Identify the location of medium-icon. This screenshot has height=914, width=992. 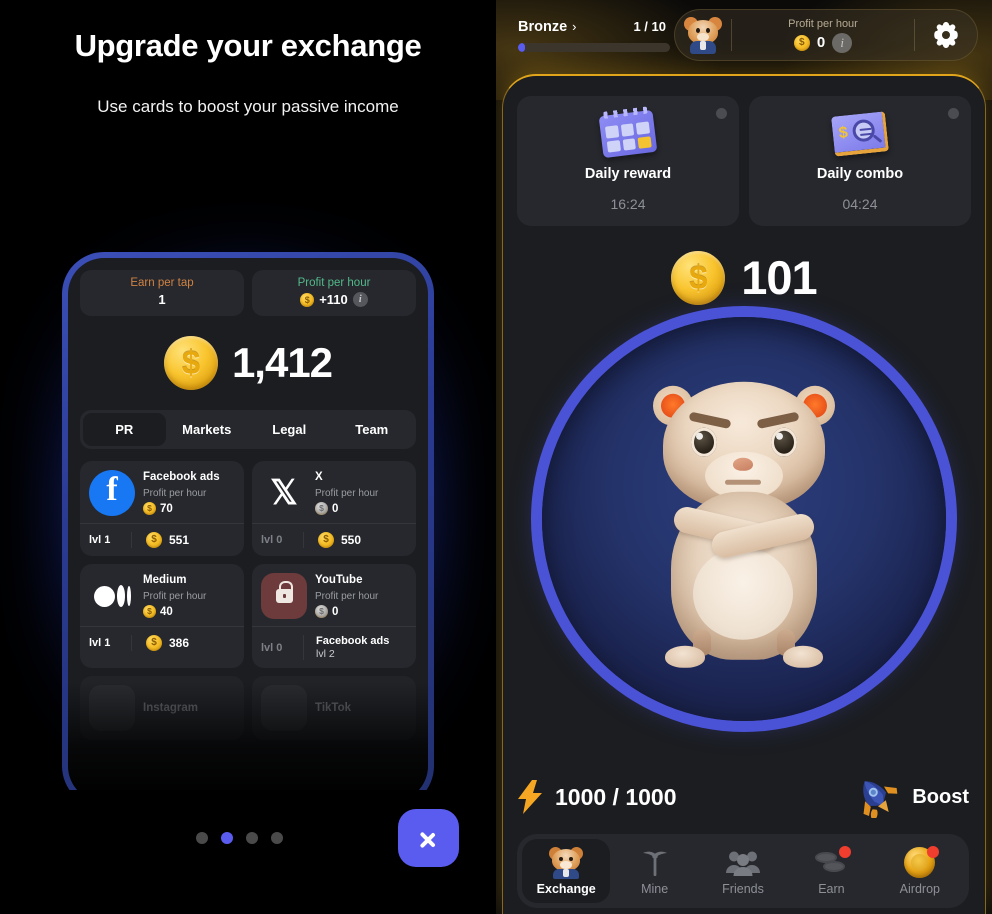
(112, 596).